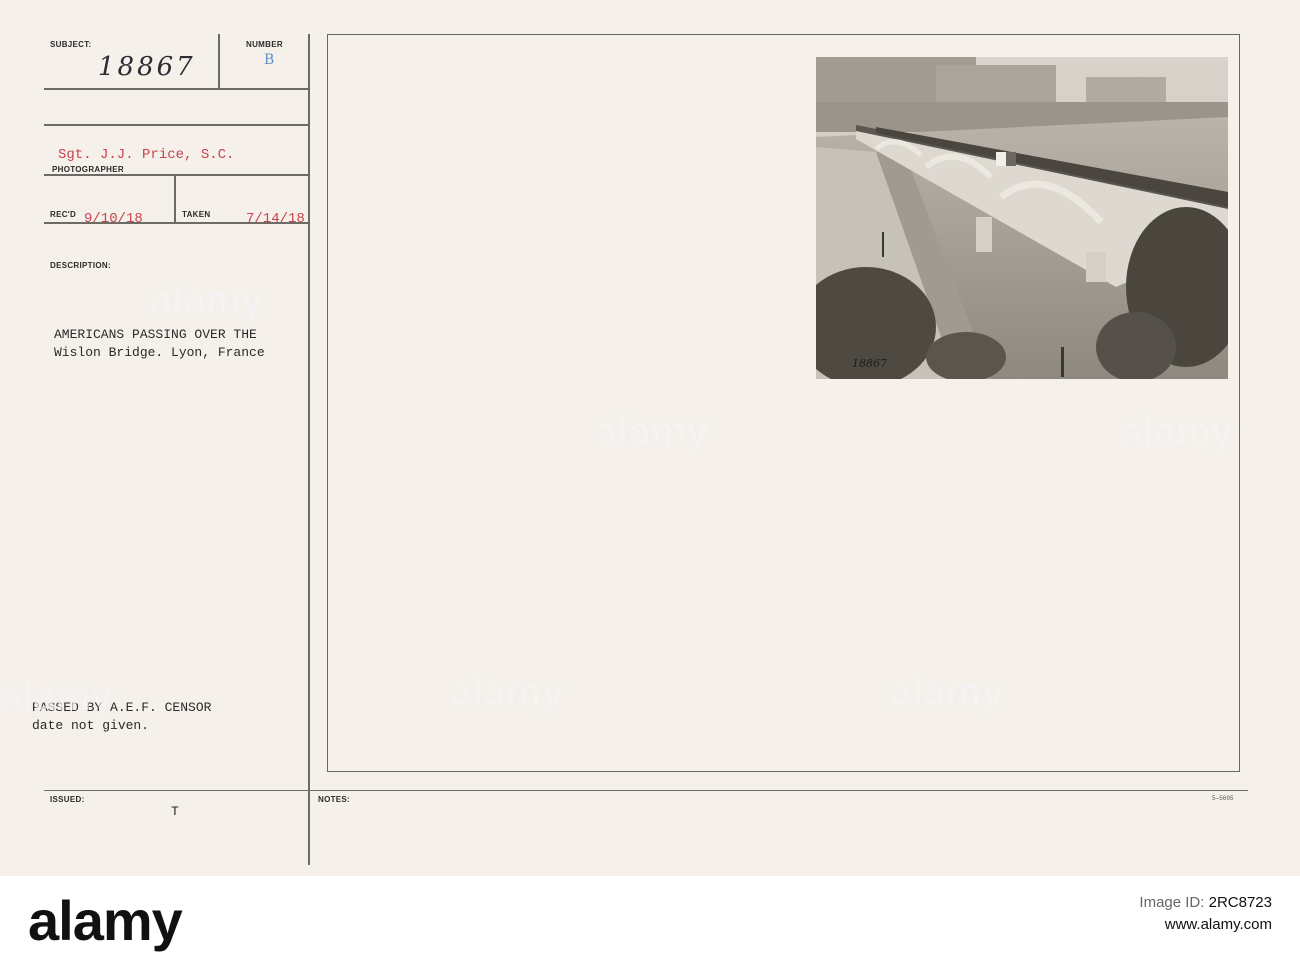 The height and width of the screenshot is (966, 1300). I want to click on bridge-photograph: 18867, so click(1022, 218).